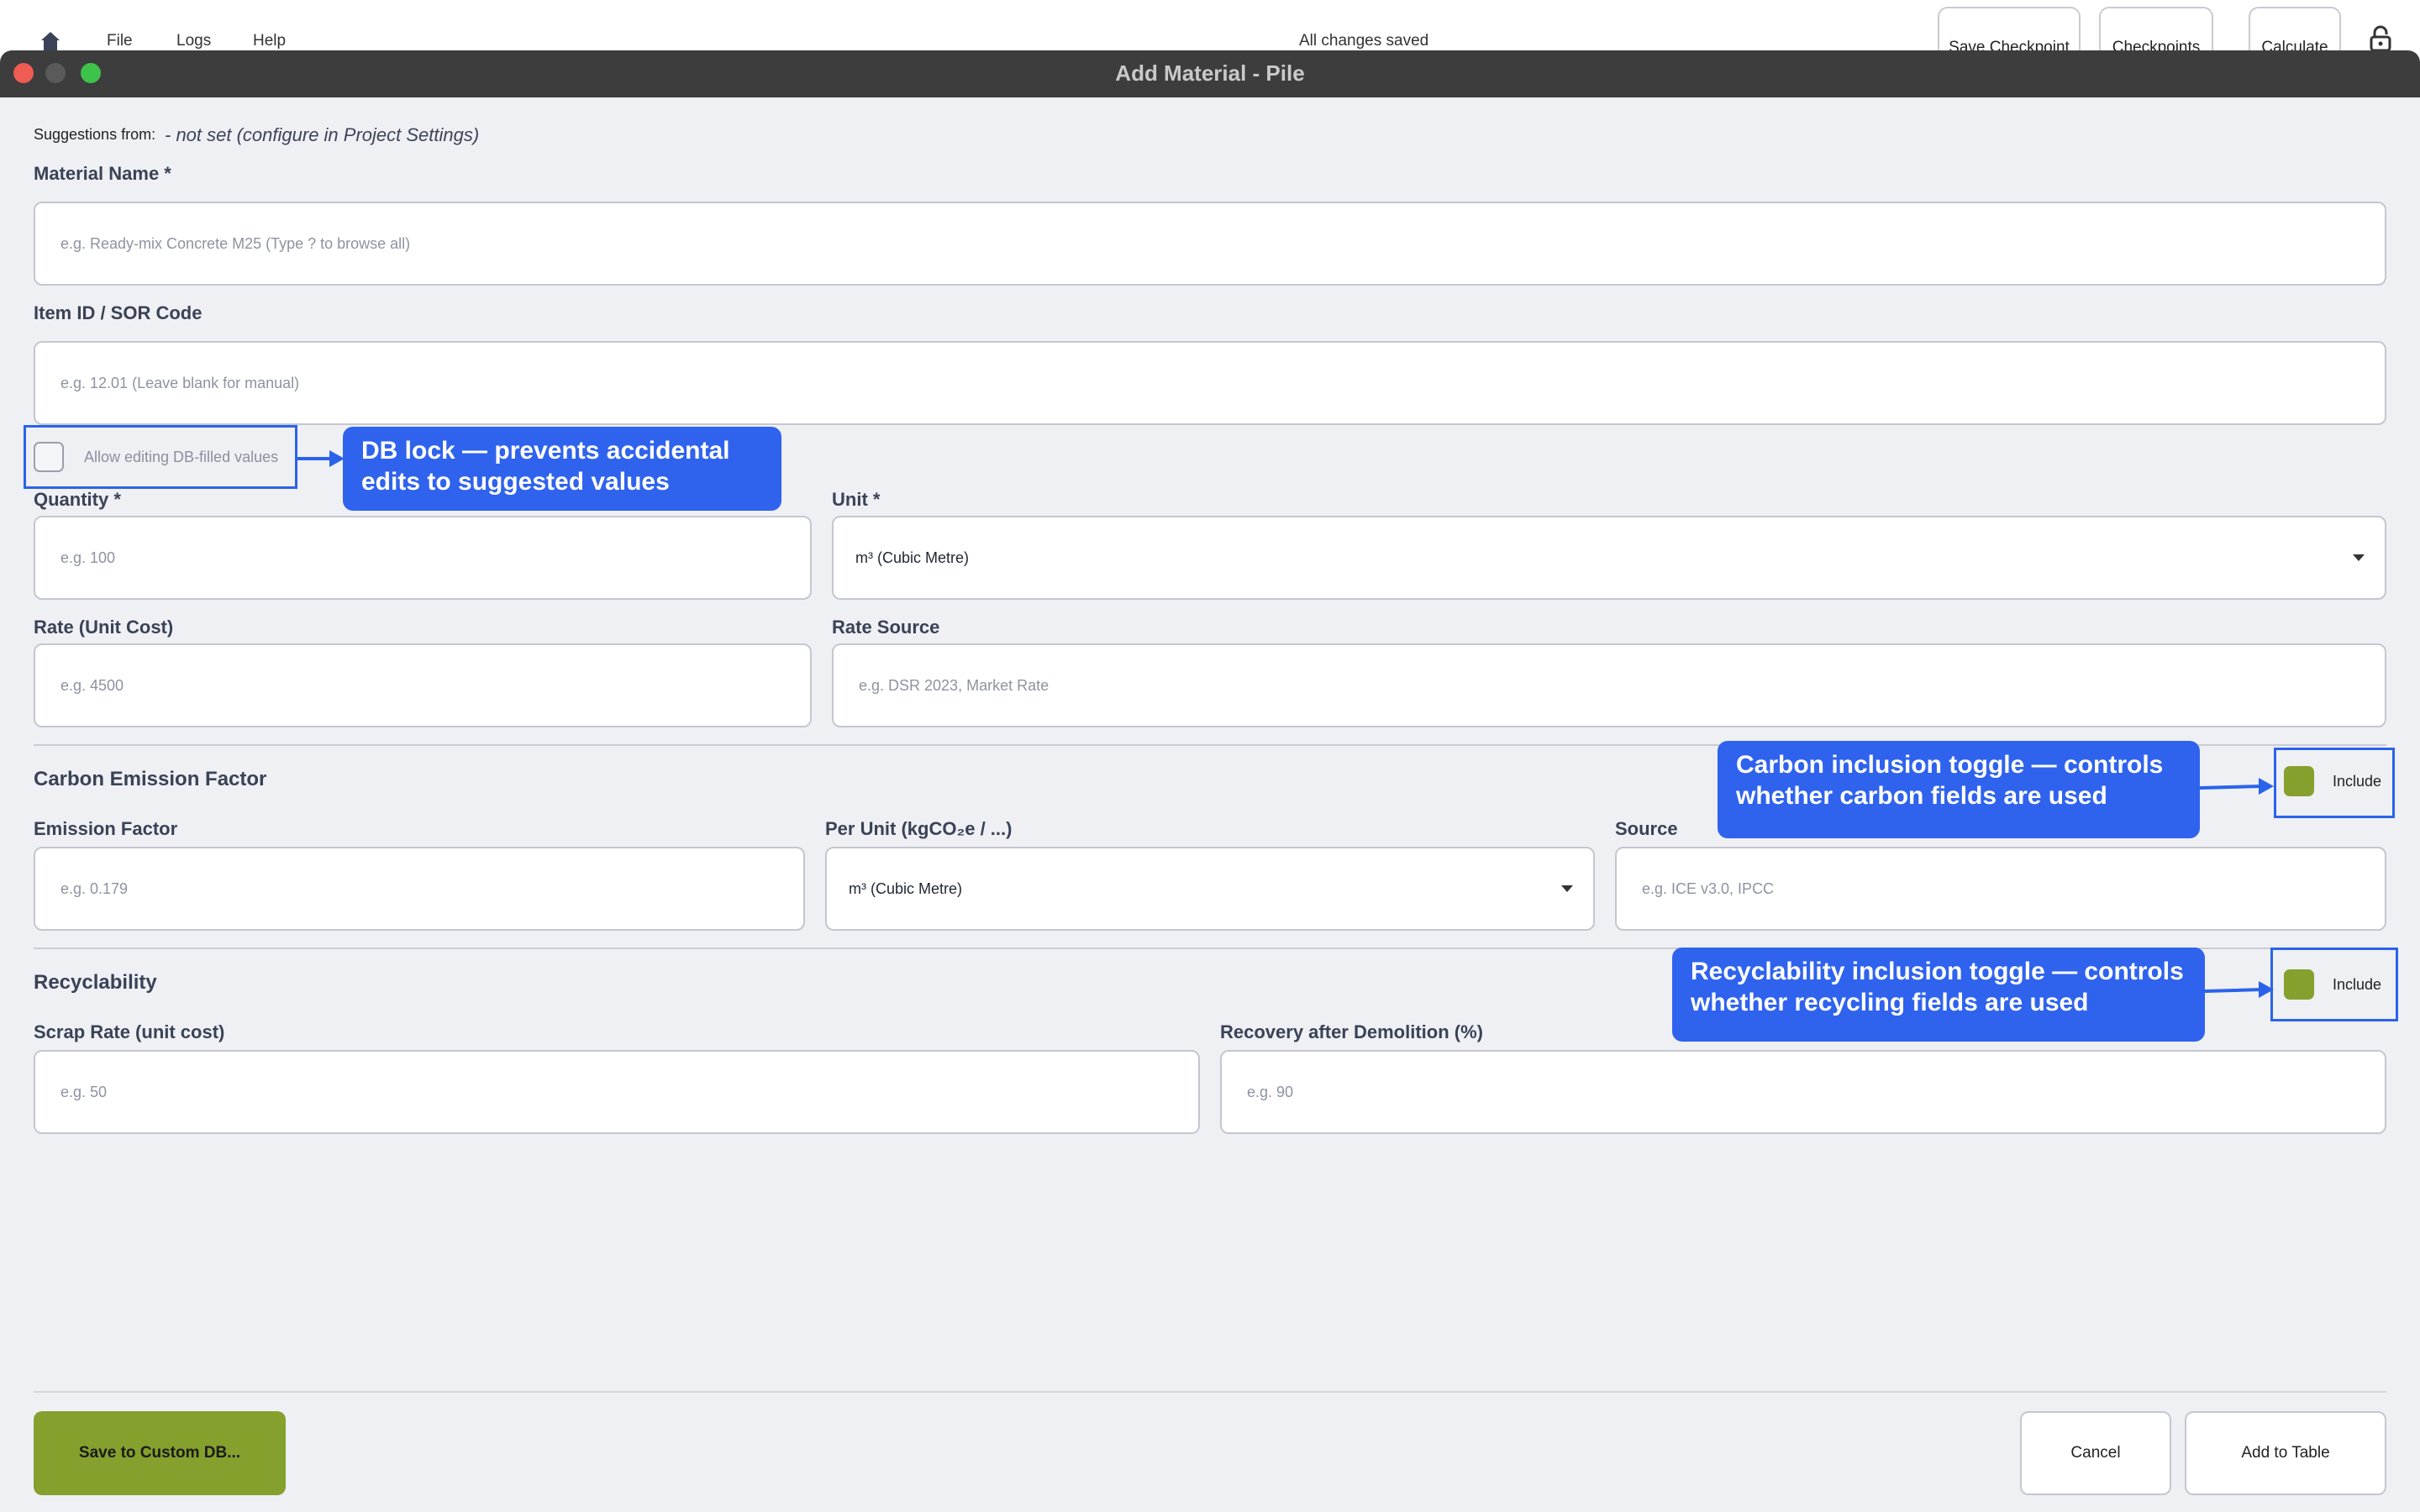 Image resolution: width=2420 pixels, height=1512 pixels. What do you see at coordinates (2299, 984) in the screenshot?
I see `recyclability-include-checkbox` at bounding box center [2299, 984].